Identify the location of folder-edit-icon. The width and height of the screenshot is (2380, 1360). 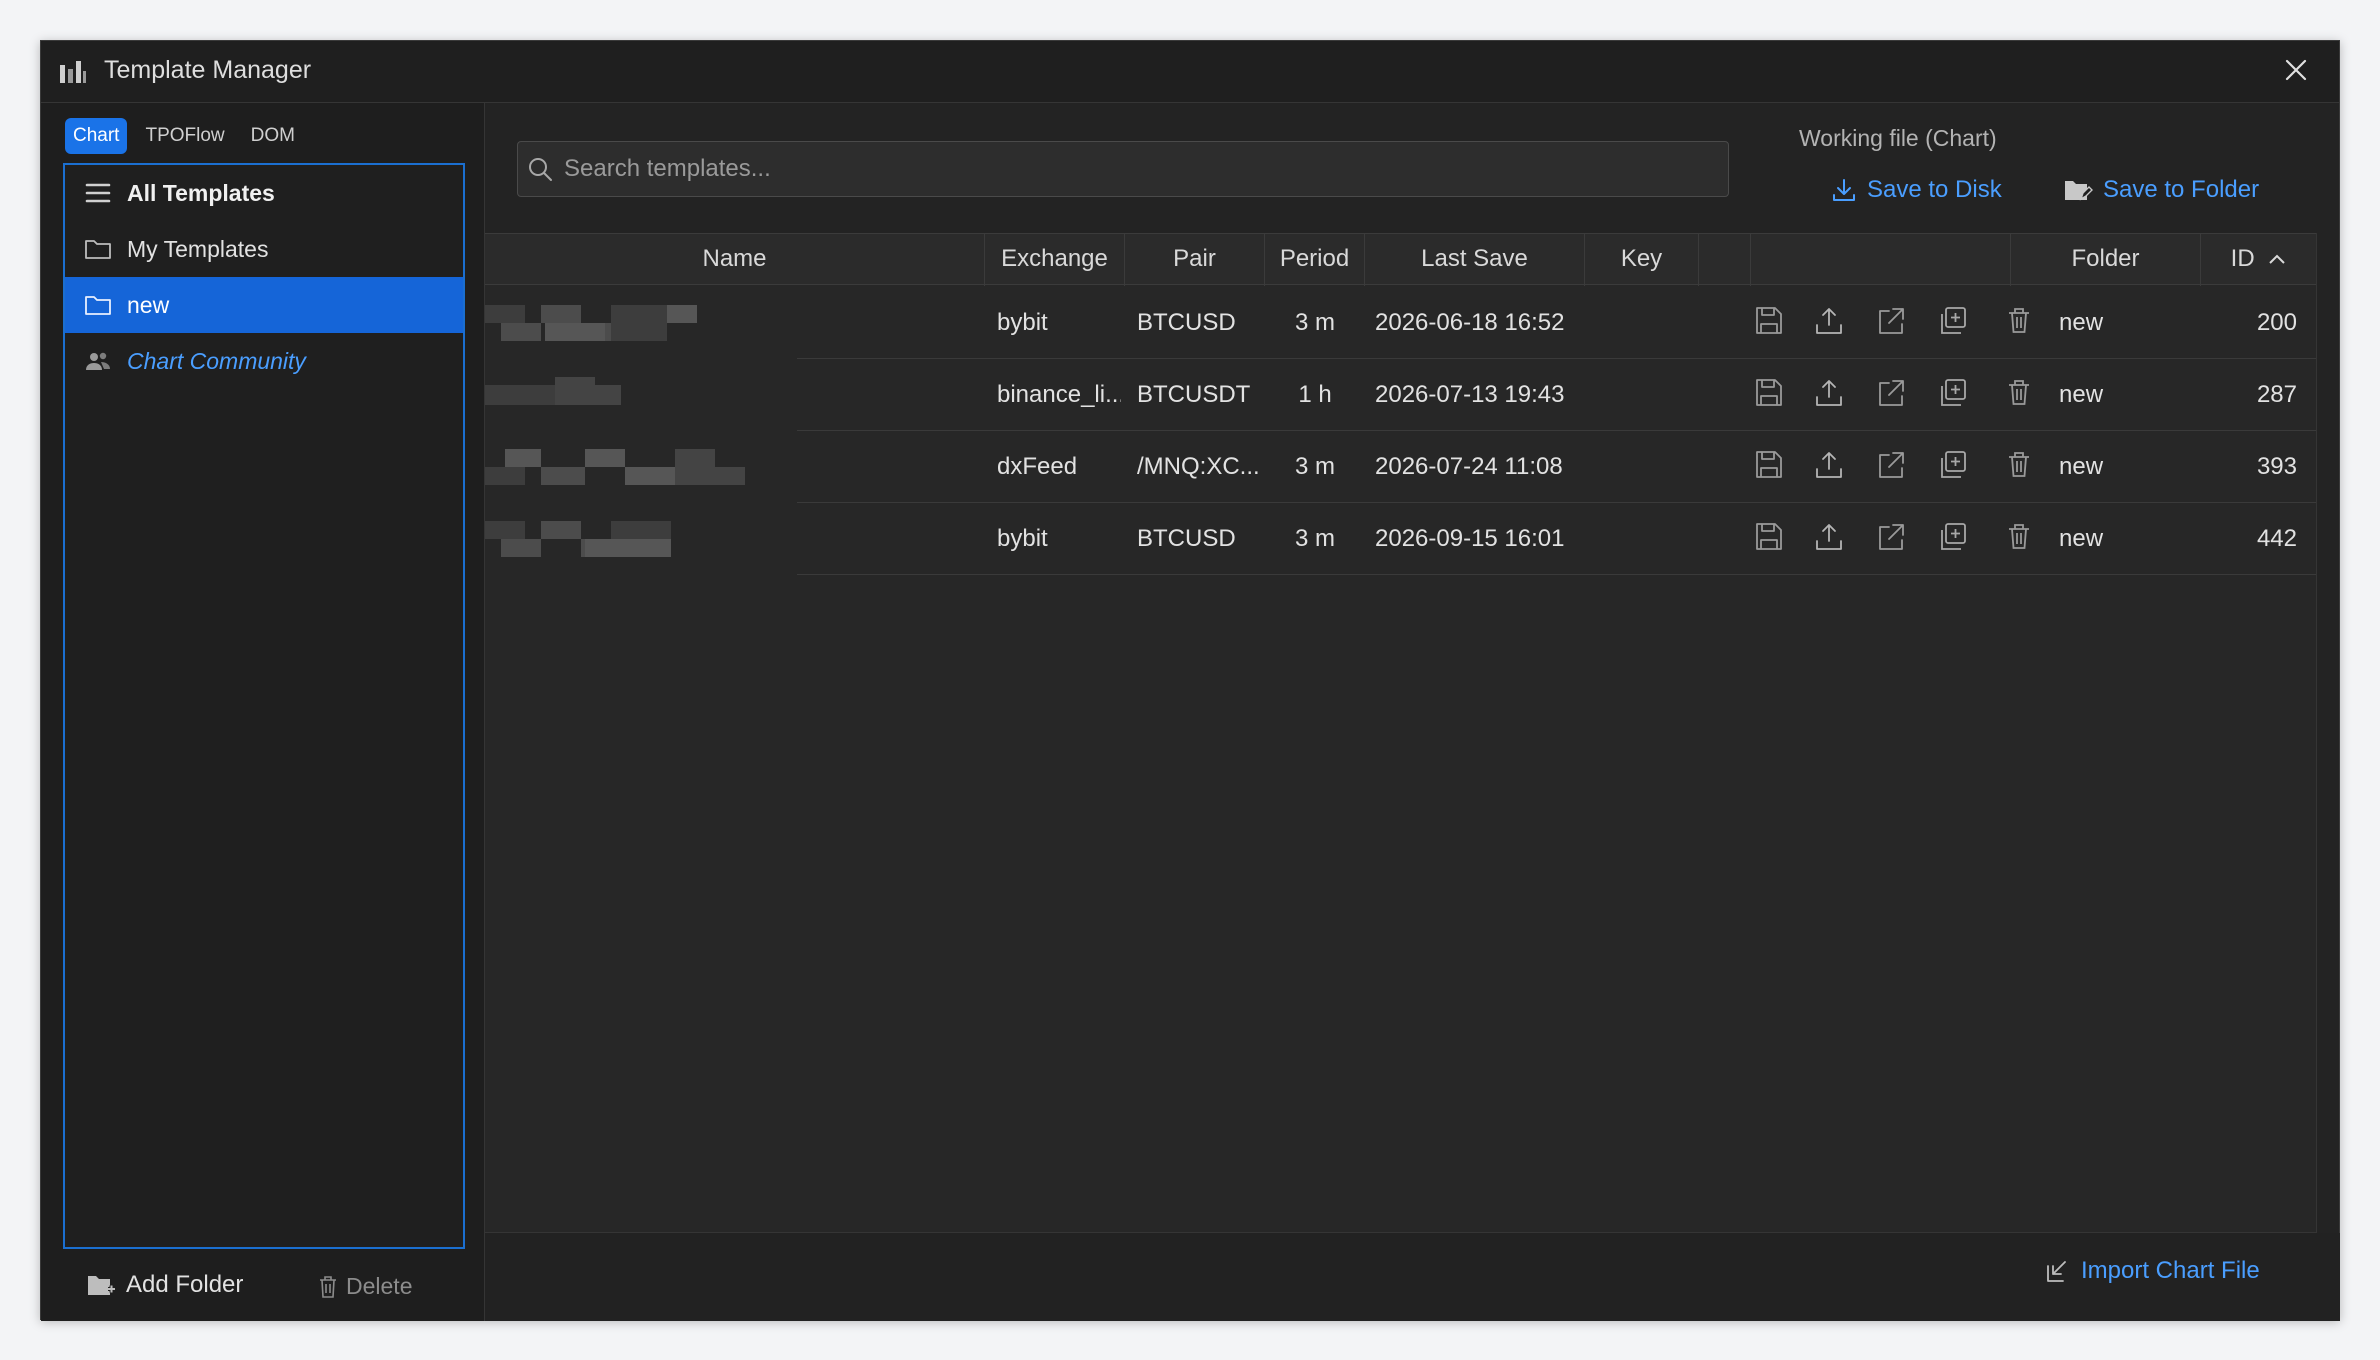
(2079, 191).